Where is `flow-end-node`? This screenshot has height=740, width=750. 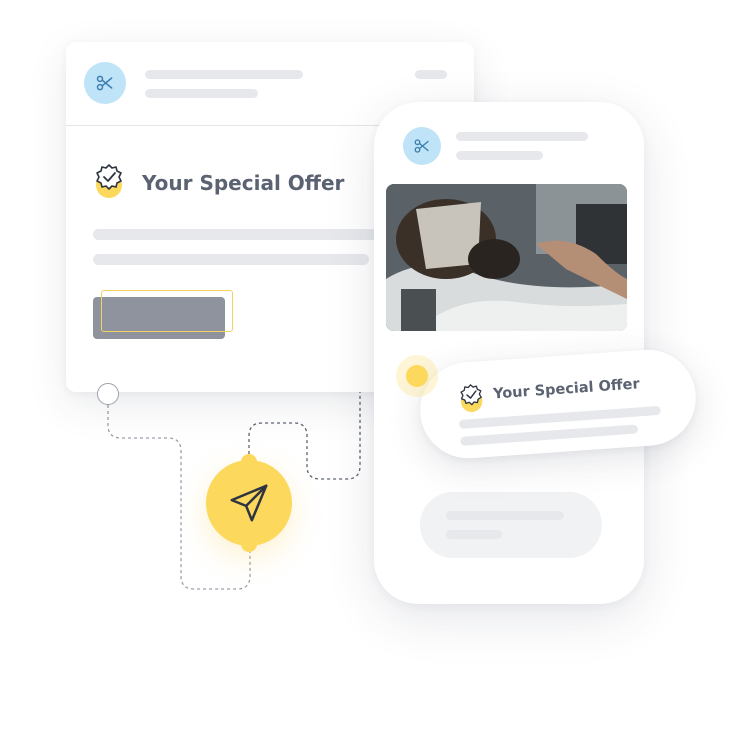 flow-end-node is located at coordinates (417, 376).